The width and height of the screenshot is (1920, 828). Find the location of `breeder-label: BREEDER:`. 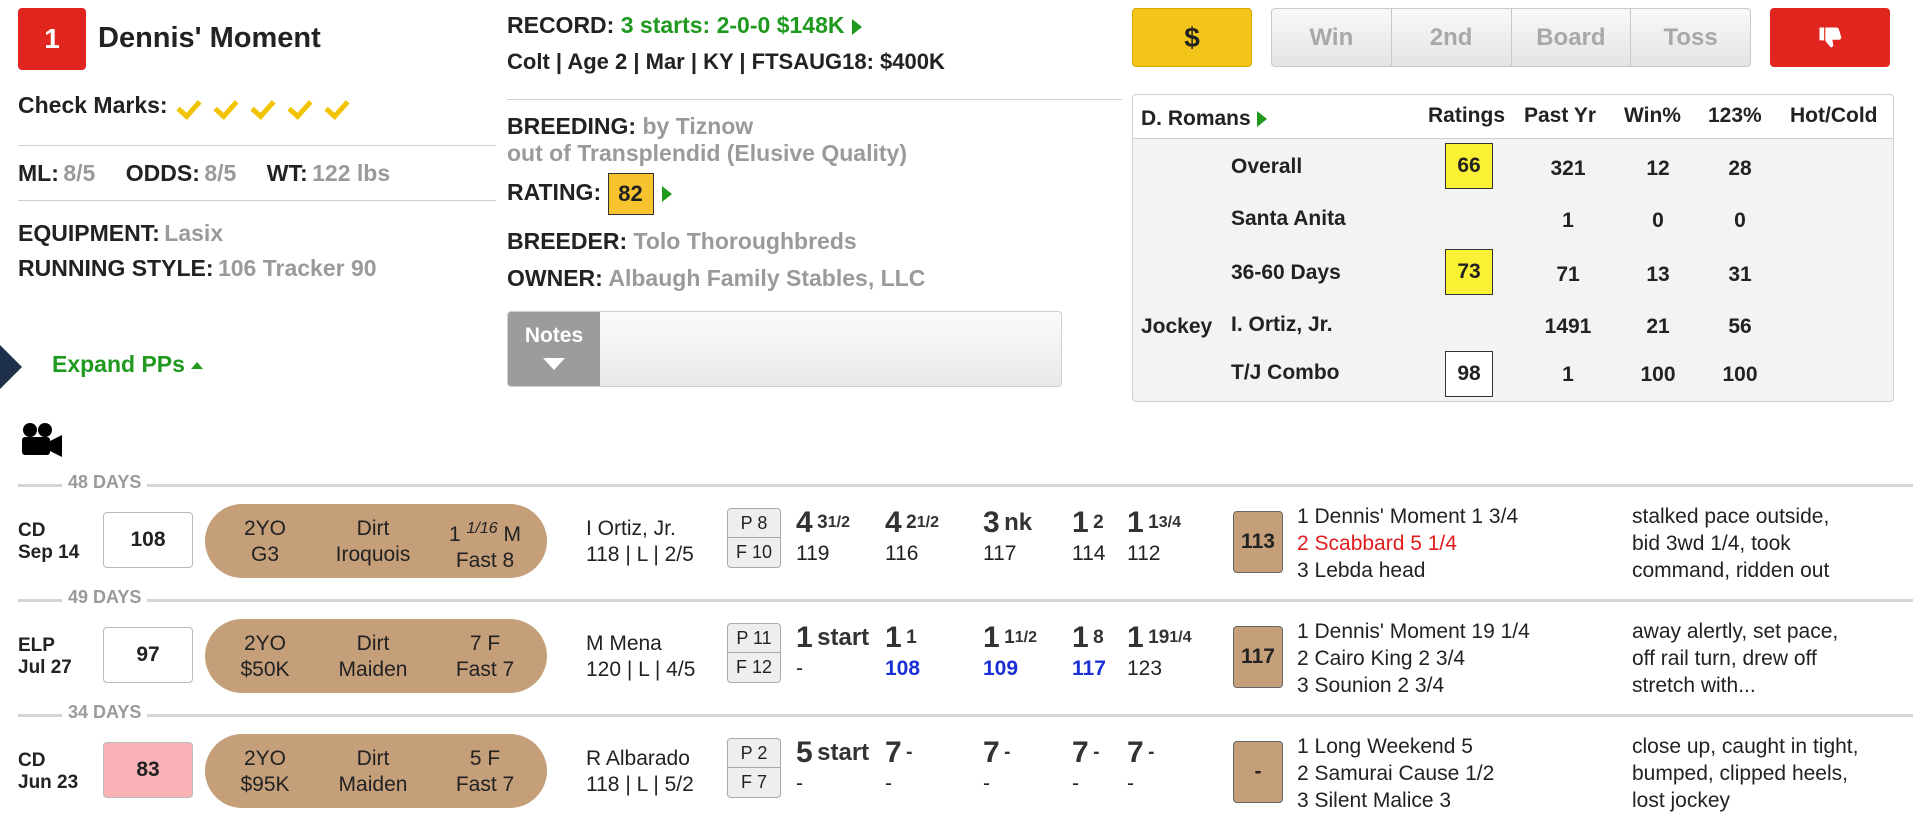

breeder-label: BREEDER: is located at coordinates (567, 241).